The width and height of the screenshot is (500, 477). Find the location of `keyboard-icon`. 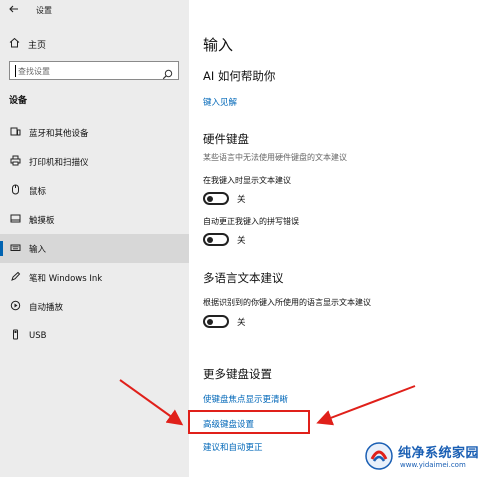

keyboard-icon is located at coordinates (15, 249).